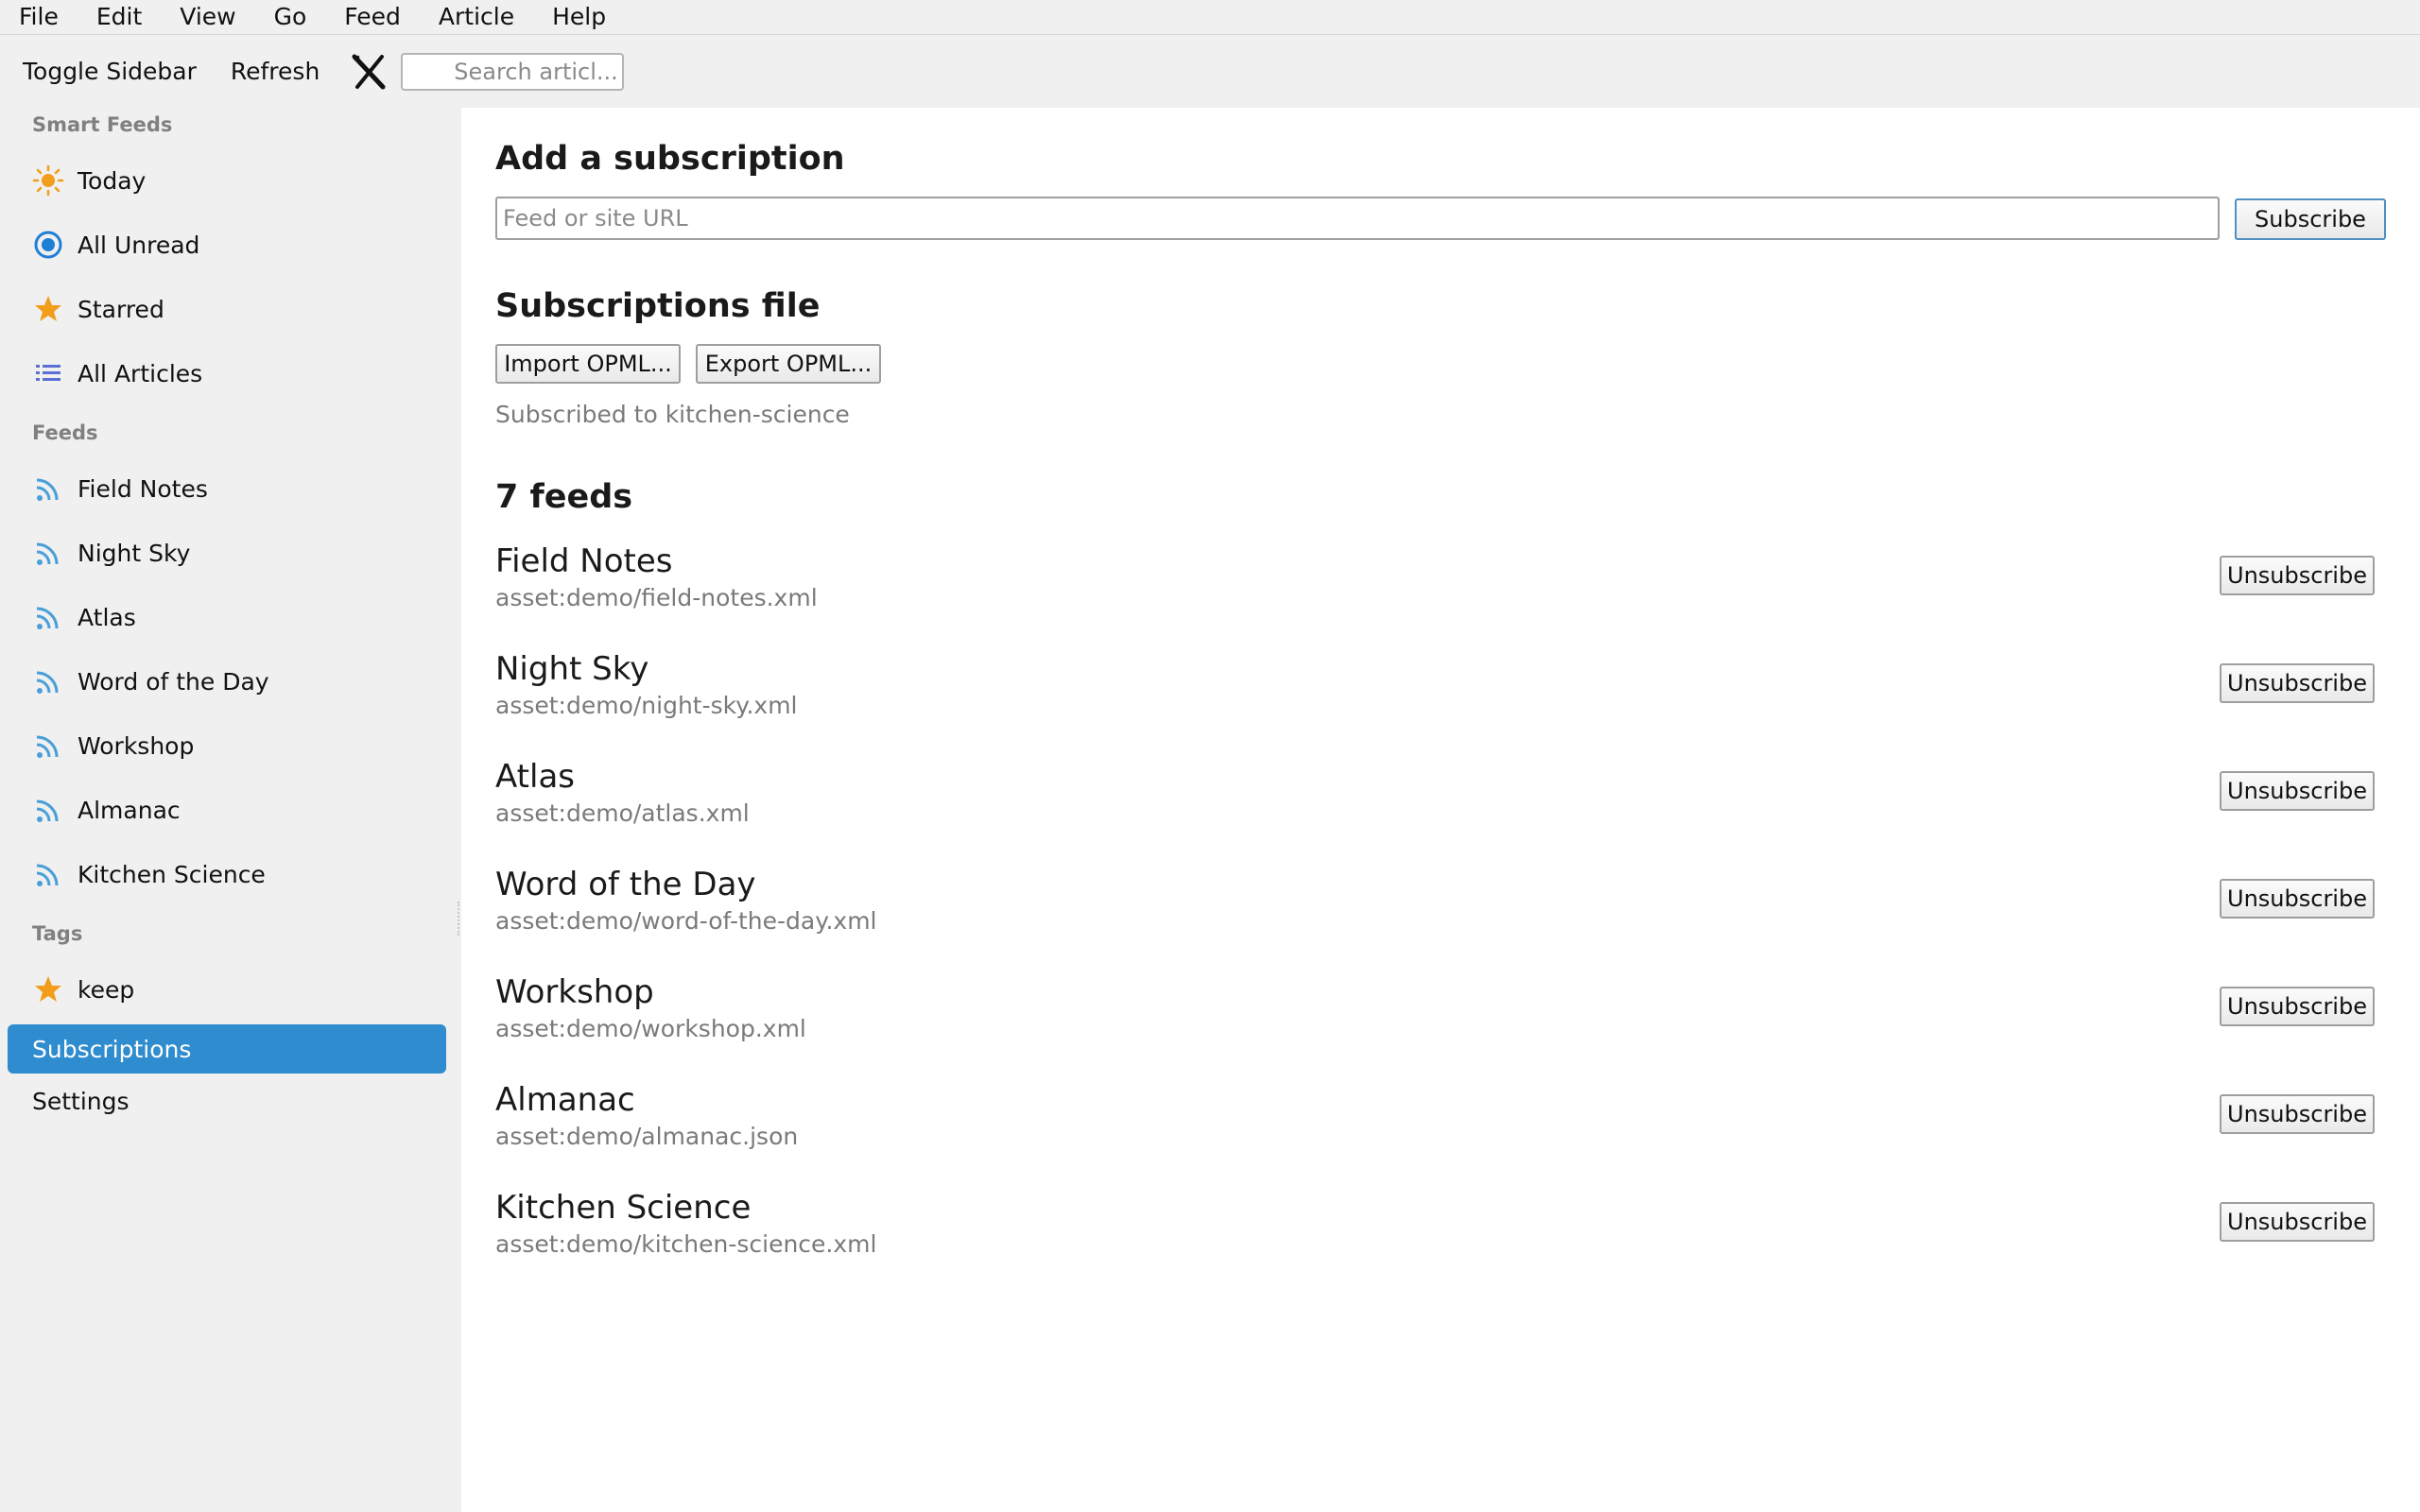 This screenshot has width=2420, height=1512. What do you see at coordinates (81, 1101) in the screenshot?
I see `sidebar-item-label: Settings` at bounding box center [81, 1101].